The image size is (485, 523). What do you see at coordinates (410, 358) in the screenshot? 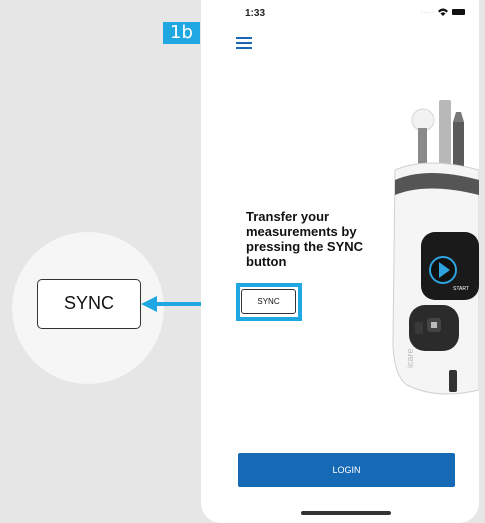
I see `device-brand: icare` at bounding box center [410, 358].